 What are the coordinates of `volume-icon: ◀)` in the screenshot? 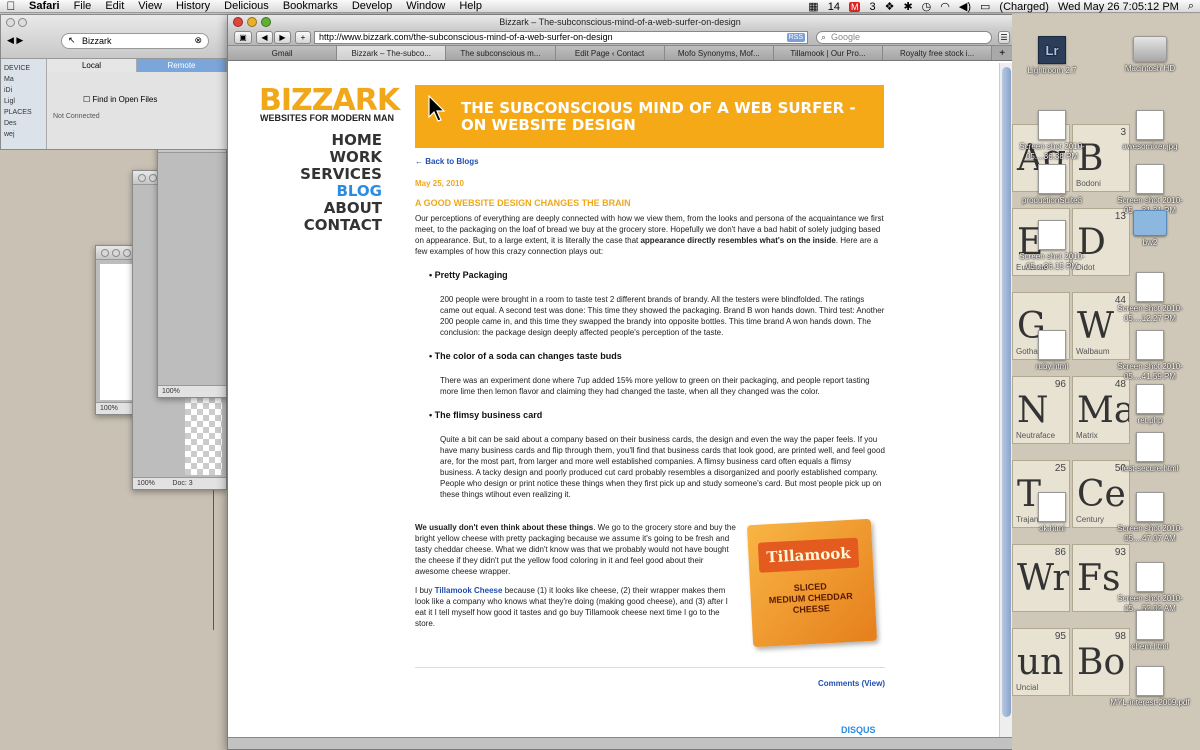 It's located at (965, 6).